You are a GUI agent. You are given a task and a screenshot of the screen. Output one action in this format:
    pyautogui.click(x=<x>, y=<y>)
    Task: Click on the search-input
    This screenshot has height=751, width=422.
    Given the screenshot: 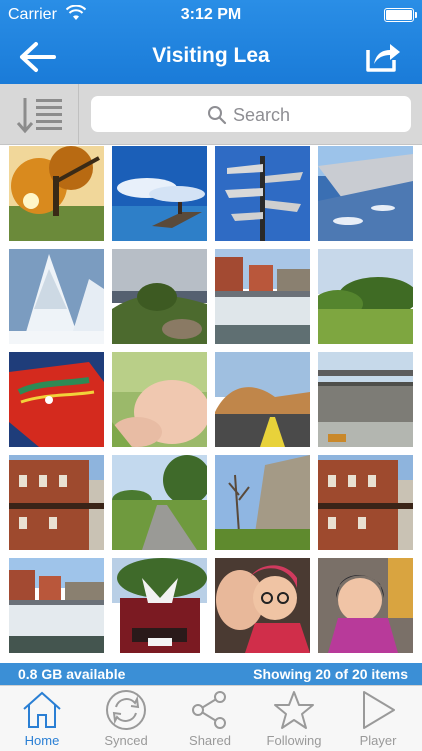 What is the action you would take?
    pyautogui.click(x=318, y=115)
    